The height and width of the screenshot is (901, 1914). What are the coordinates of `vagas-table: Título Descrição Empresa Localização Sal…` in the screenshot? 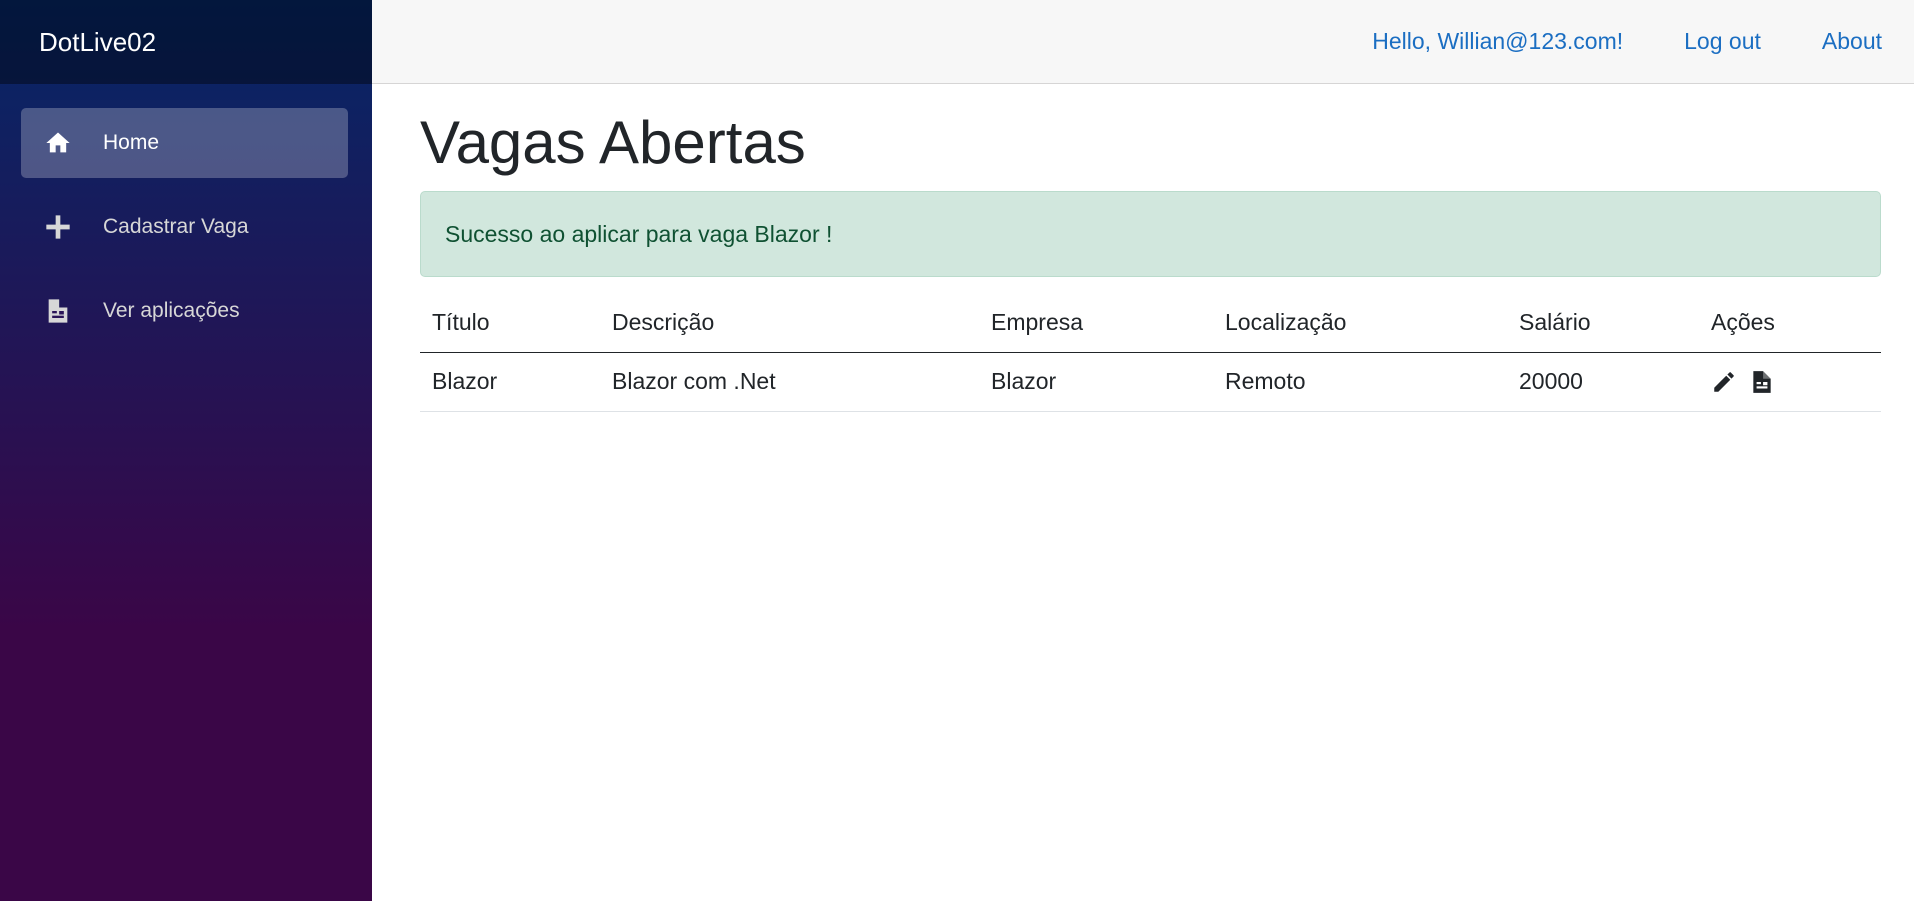 It's located at (1150, 353).